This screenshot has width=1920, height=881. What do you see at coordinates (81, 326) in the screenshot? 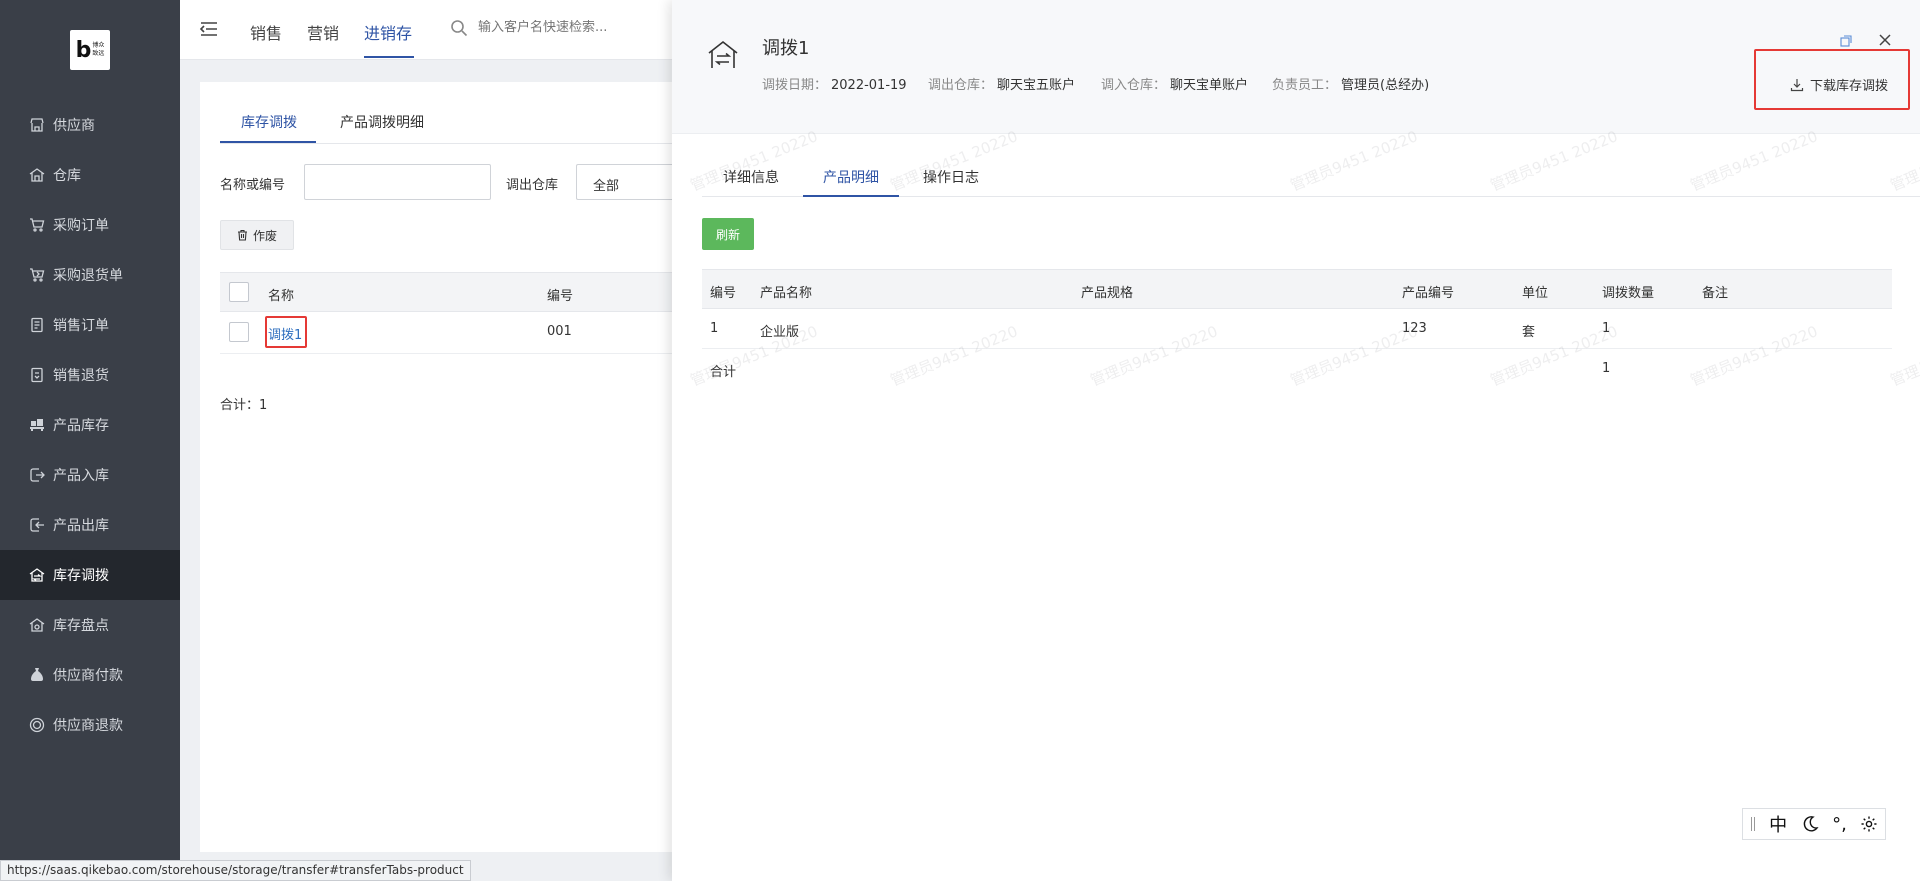
I see `sidebar-item-label: 销售订单` at bounding box center [81, 326].